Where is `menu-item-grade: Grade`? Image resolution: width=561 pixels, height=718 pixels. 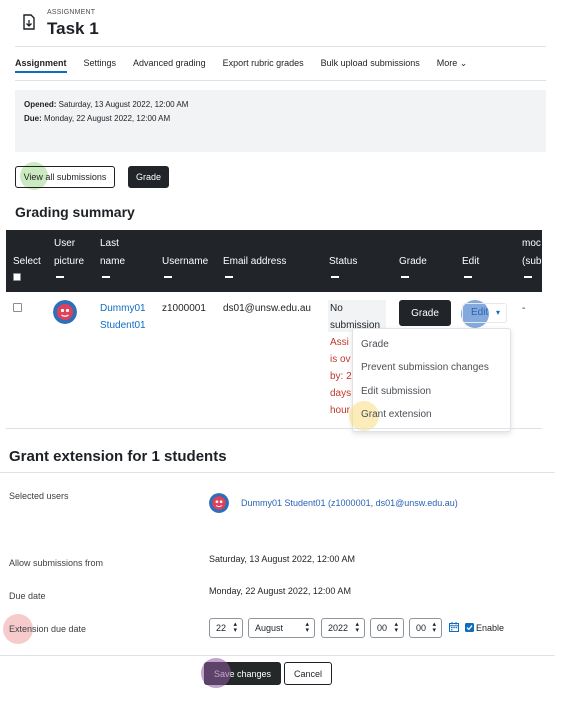
menu-item-grade: Grade is located at coordinates (375, 344).